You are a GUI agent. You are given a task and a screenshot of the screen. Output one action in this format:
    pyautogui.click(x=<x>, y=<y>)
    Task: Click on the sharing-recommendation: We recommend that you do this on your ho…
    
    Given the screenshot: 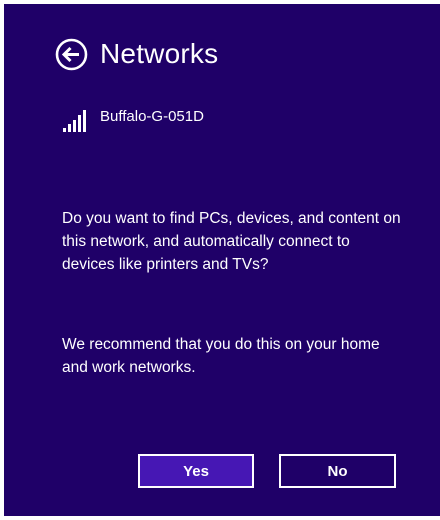 What is the action you would take?
    pyautogui.click(x=221, y=356)
    